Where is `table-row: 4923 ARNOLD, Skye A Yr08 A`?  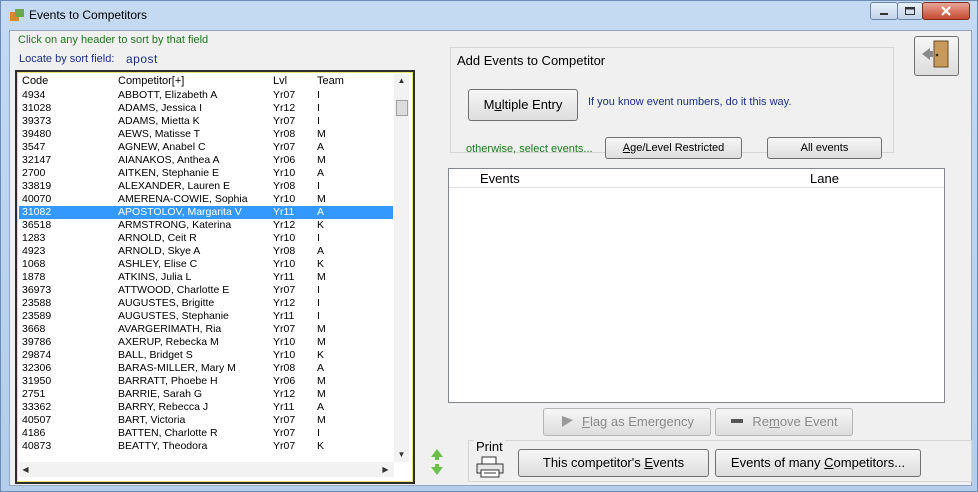
table-row: 4923 ARNOLD, Skye A Yr08 A is located at coordinates (206, 251).